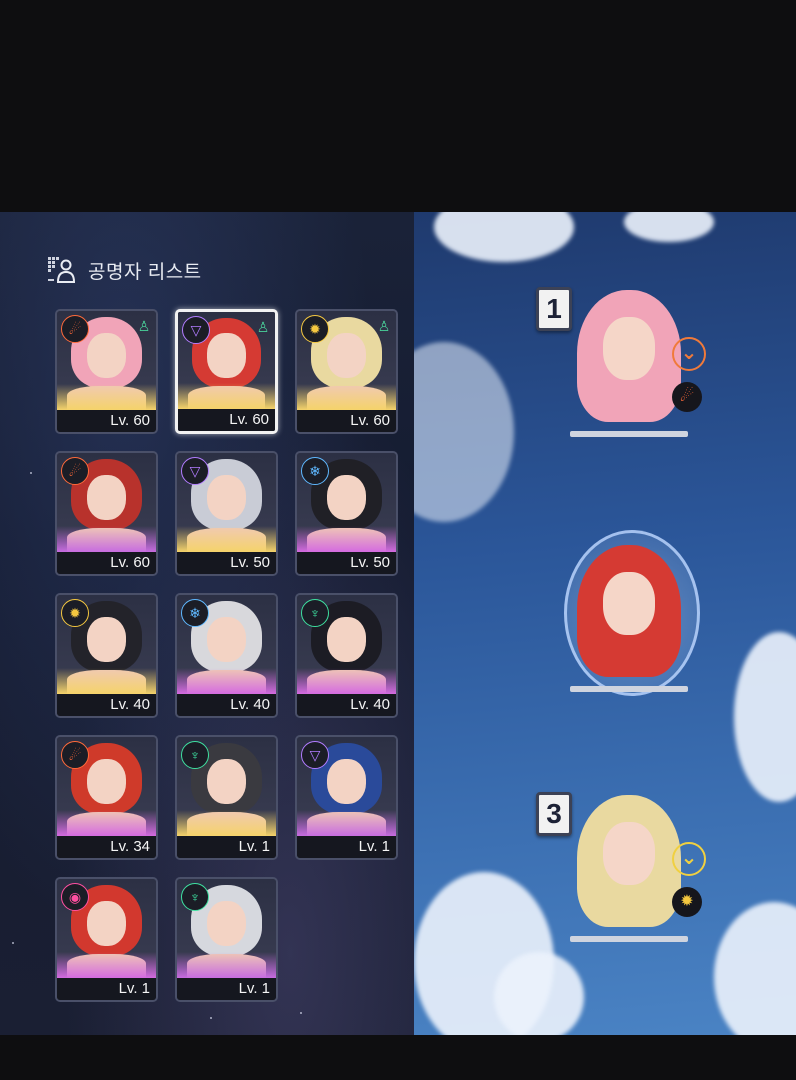 The width and height of the screenshot is (796, 1080). Describe the element at coordinates (346, 797) in the screenshot. I see `resonator-card: ▽ Lv. 1` at that location.